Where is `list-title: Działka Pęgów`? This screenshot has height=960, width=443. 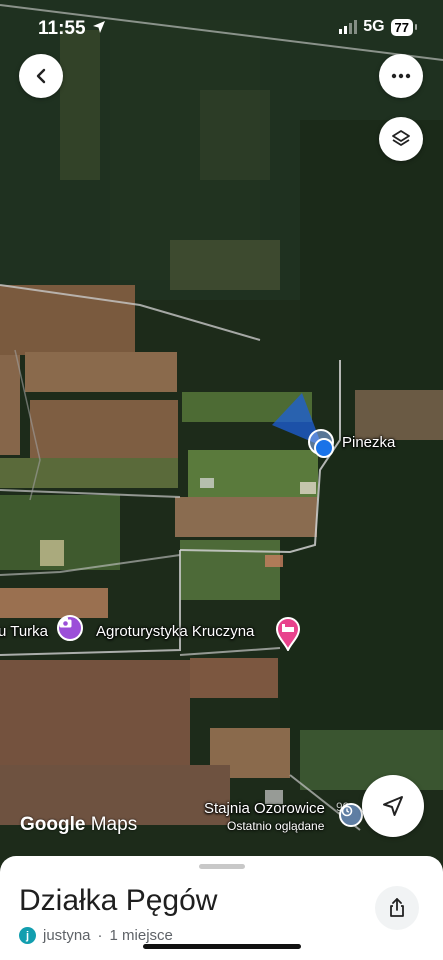
list-title: Działka Pęgów is located at coordinates (118, 900).